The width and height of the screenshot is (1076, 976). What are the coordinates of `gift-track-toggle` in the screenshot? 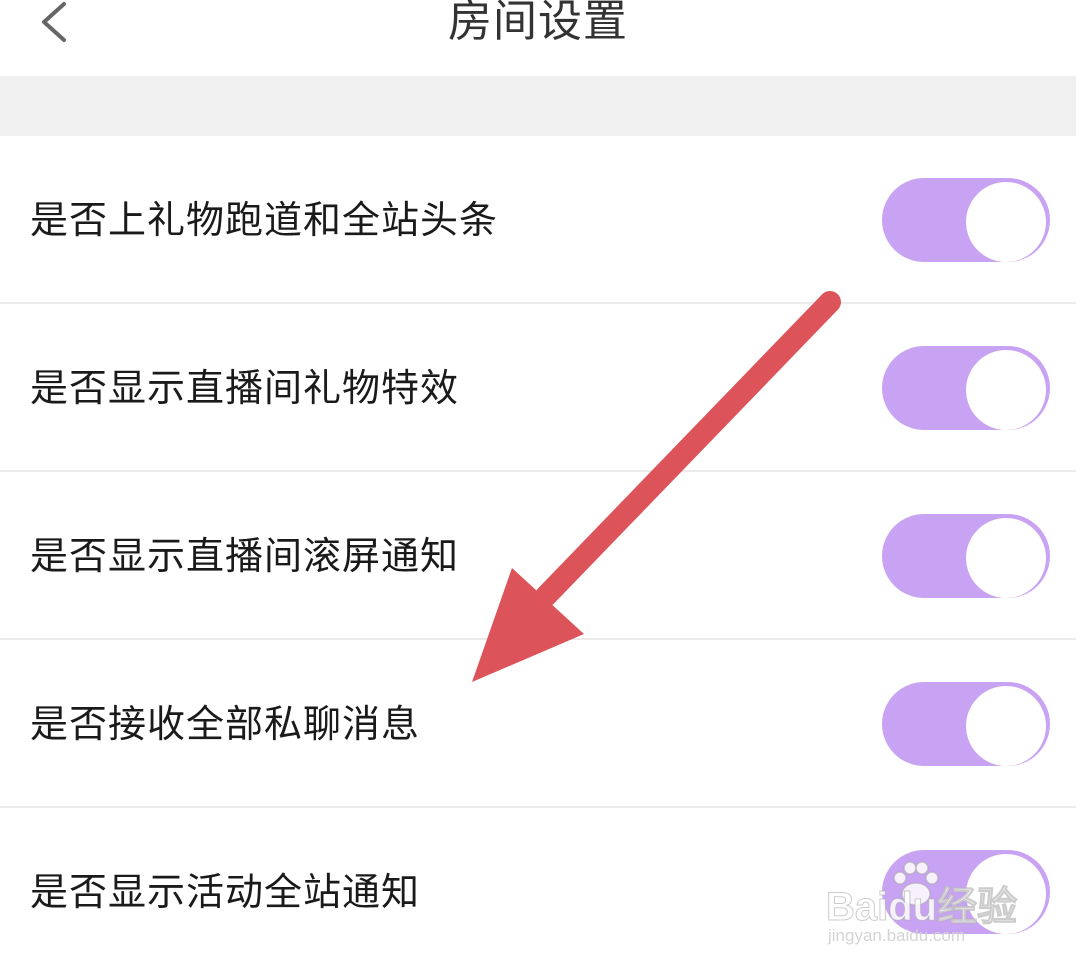 It's located at (966, 220).